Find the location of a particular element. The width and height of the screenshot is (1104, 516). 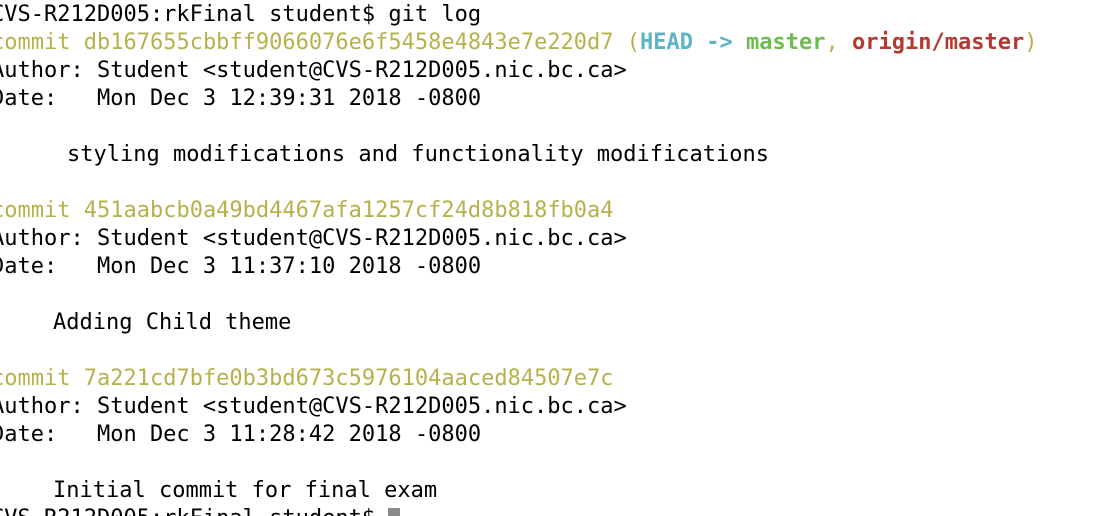

remote-branch-ref: origin/master is located at coordinates (938, 42).